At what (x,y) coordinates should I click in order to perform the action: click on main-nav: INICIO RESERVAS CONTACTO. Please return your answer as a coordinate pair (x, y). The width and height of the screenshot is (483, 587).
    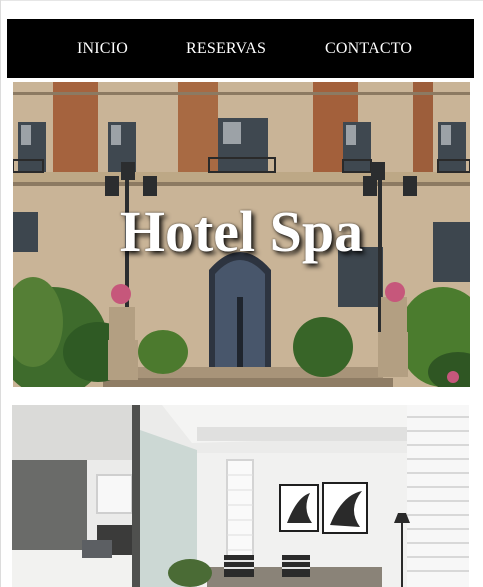
    Looking at the image, I should click on (240, 48).